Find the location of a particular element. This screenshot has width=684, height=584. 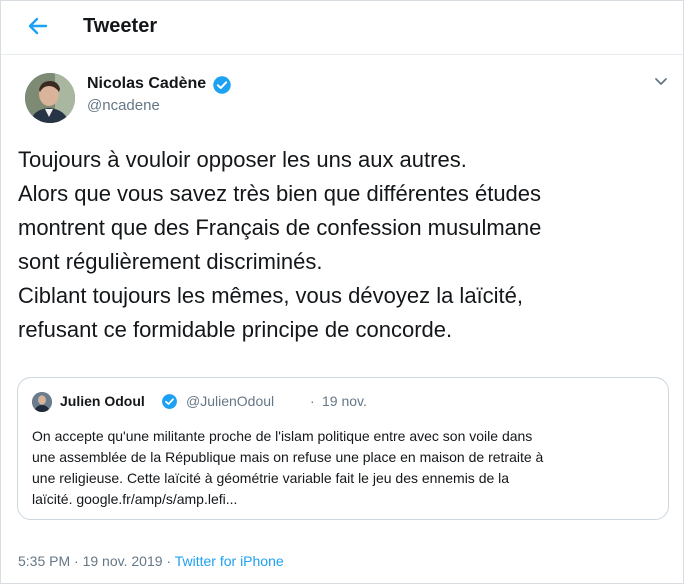

tweet-date: 19 nov. 2019 is located at coordinates (123, 561).